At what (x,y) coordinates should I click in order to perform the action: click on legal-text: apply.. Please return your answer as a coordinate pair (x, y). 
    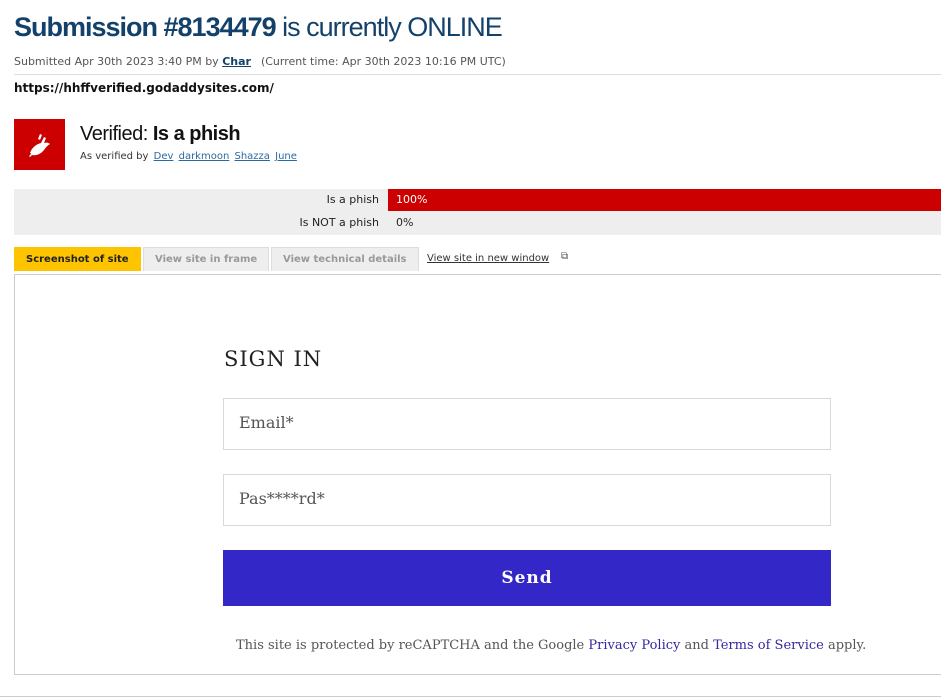
    Looking at the image, I should click on (845, 645).